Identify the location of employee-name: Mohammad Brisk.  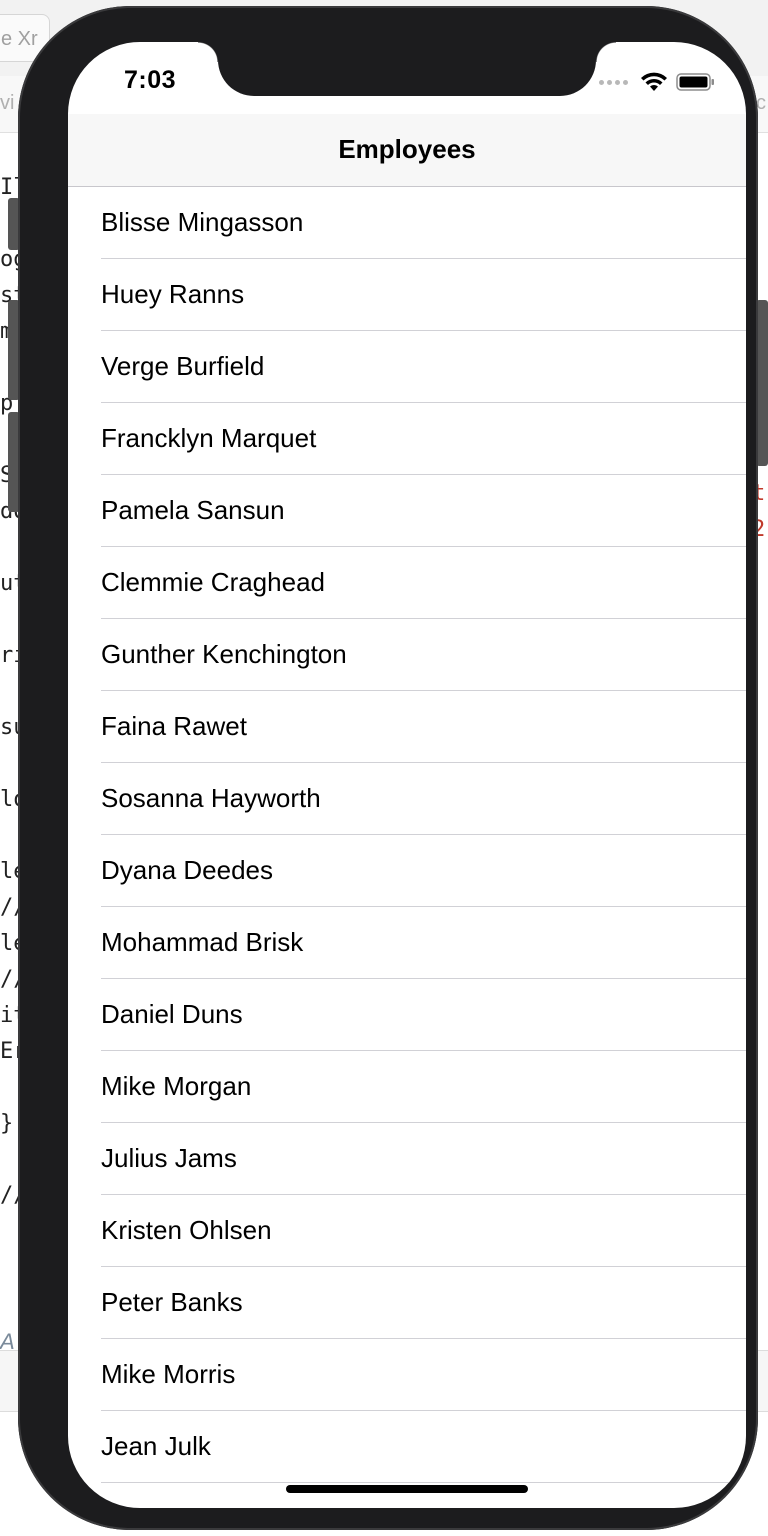
(202, 942).